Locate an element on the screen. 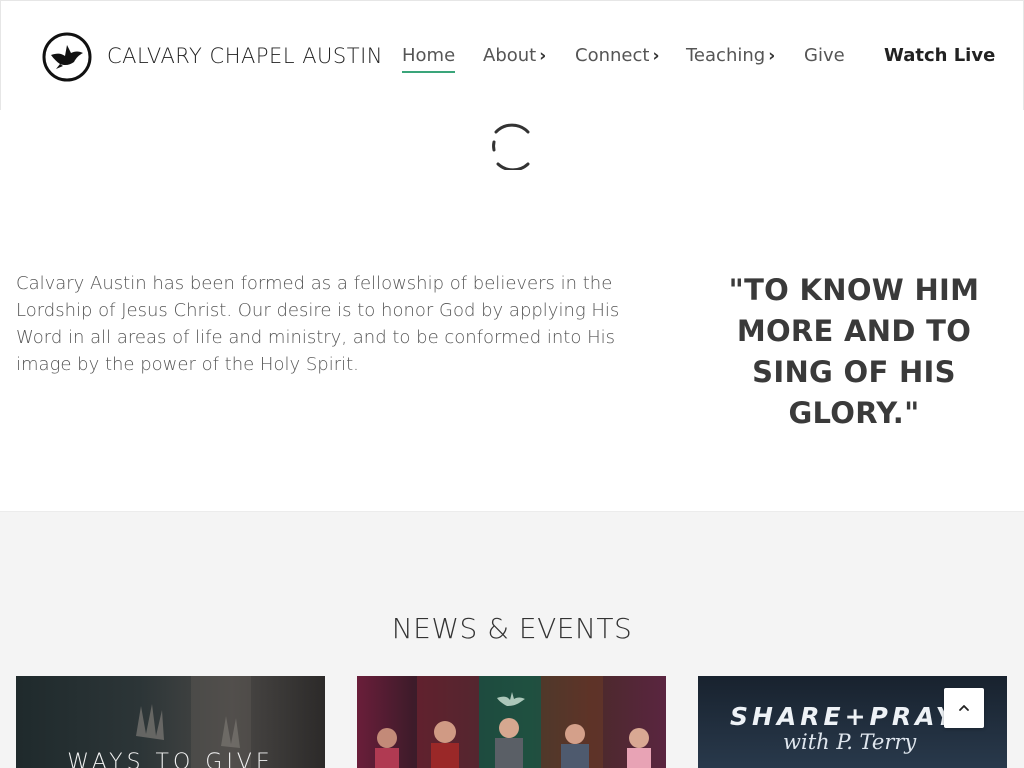 The image size is (1024, 768). nav-teaching: Teaching › is located at coordinates (730, 55).